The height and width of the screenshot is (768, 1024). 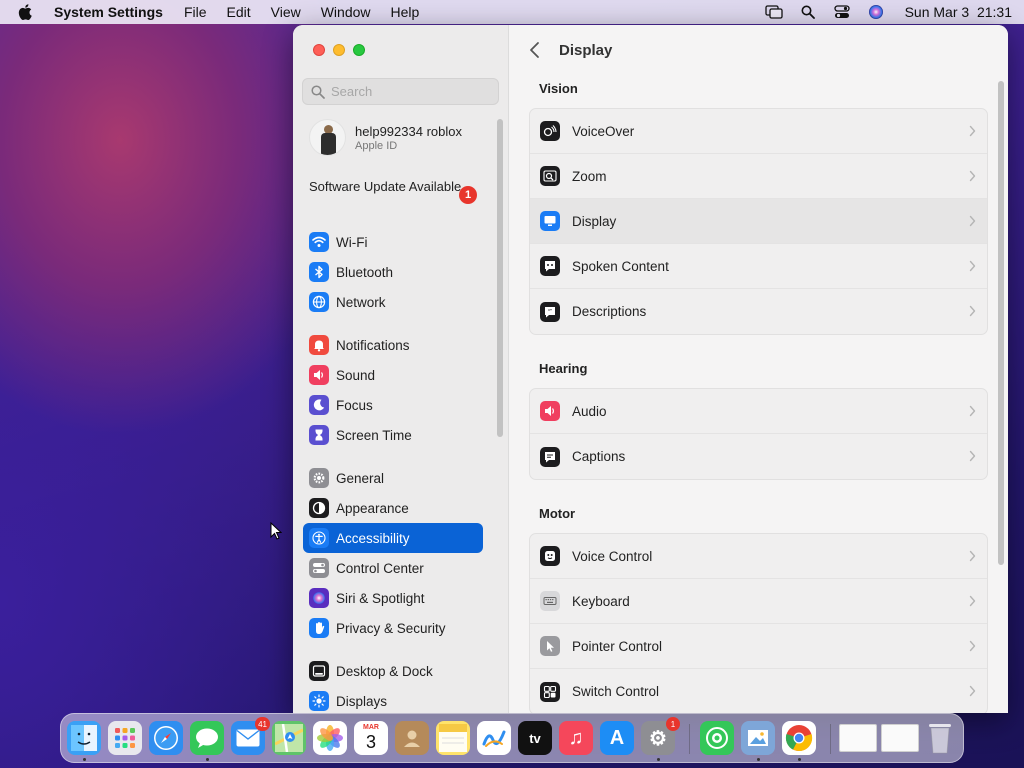 I want to click on pointer-control-icon, so click(x=550, y=646).